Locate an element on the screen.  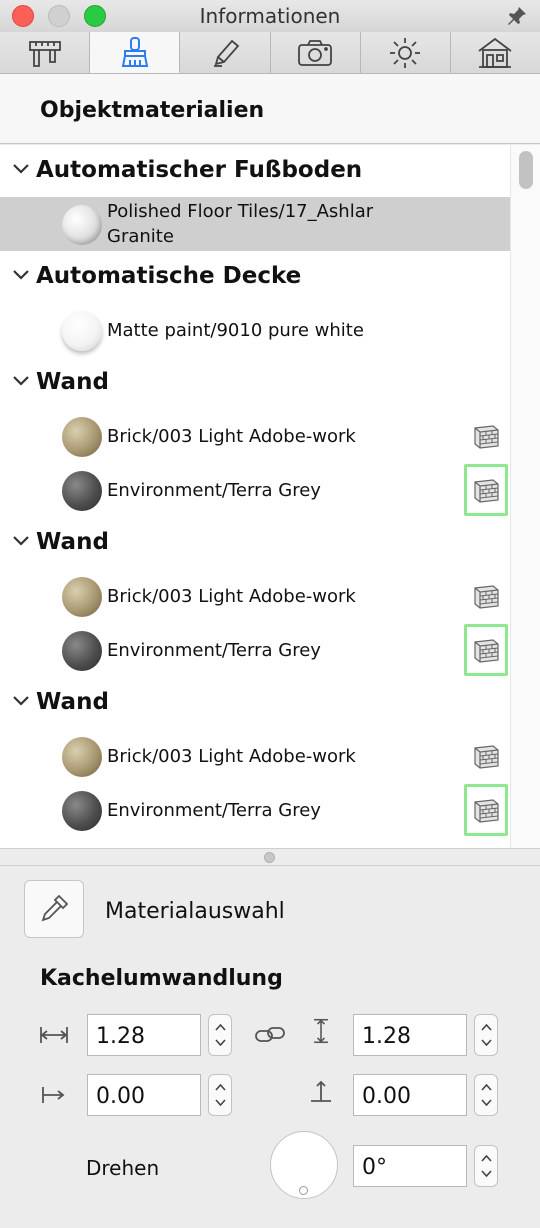
link-chain-icon is located at coordinates (270, 1035).